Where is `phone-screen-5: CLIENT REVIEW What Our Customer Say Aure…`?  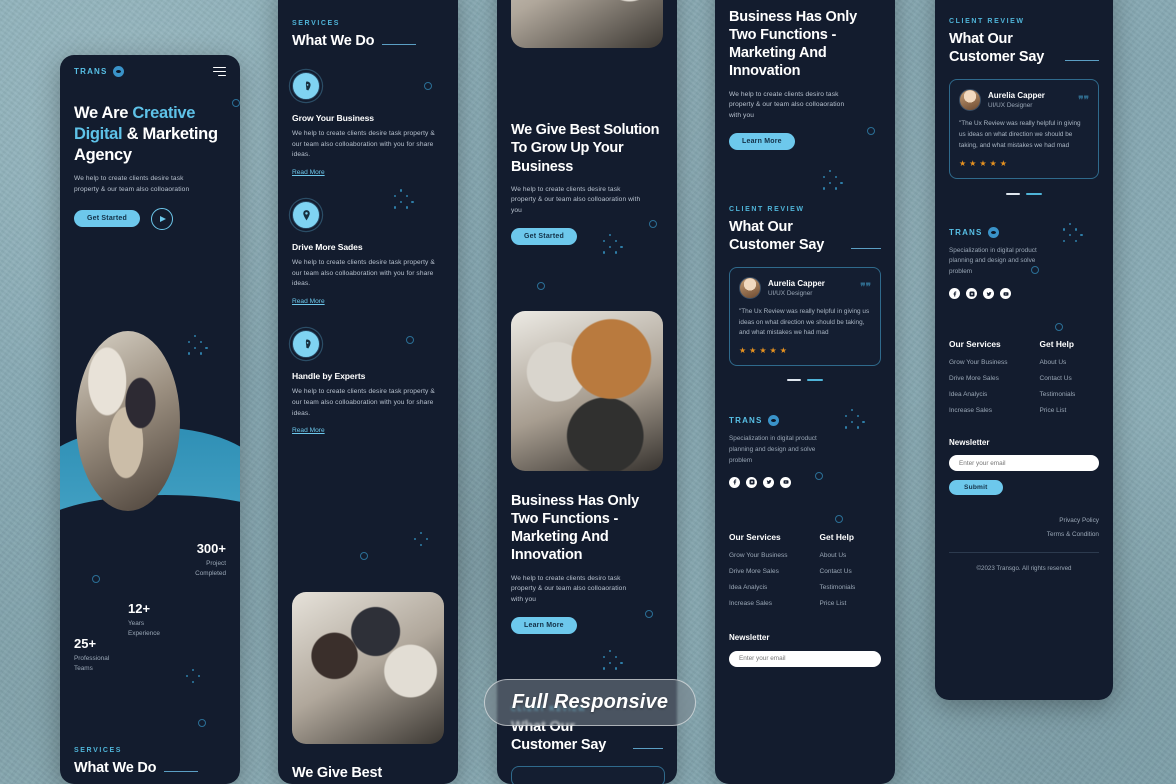
phone-screen-5: CLIENT REVIEW What Our Customer Say Aure… is located at coordinates (1024, 350).